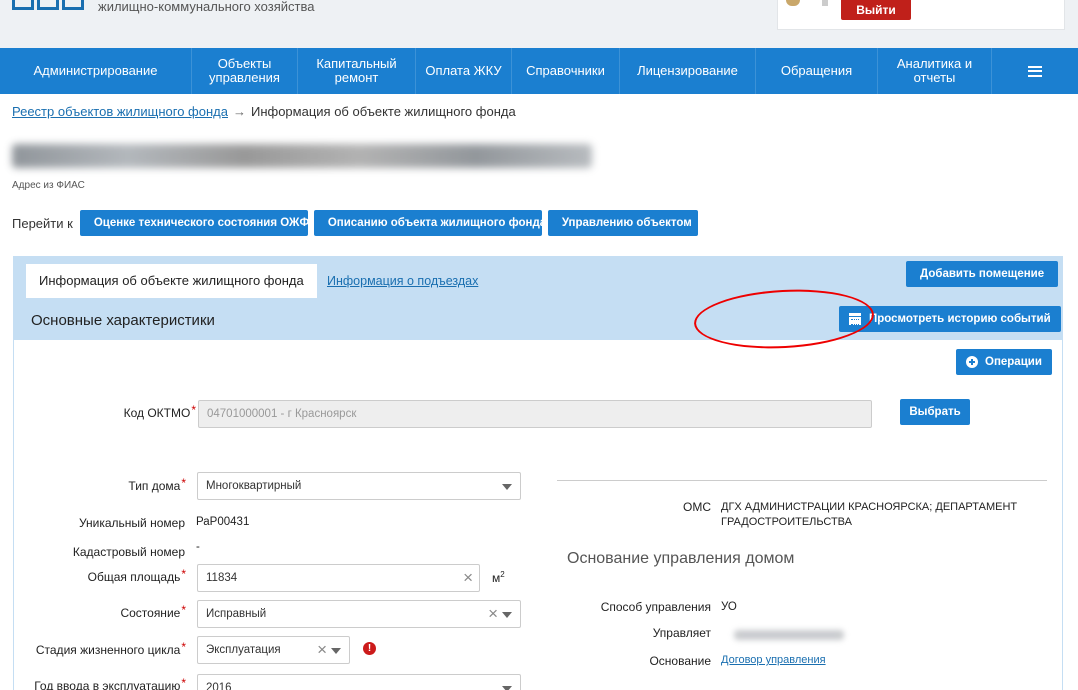 Image resolution: width=1078 pixels, height=690 pixels. What do you see at coordinates (383, 111) in the screenshot?
I see `breadcrumb-current: Информация об объекте жилищного фонда` at bounding box center [383, 111].